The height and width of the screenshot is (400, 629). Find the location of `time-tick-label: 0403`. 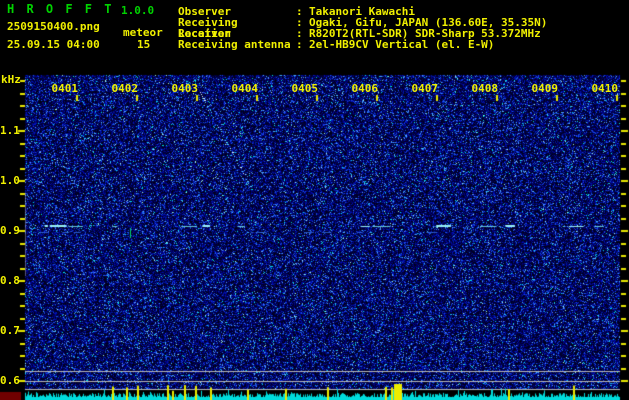

time-tick-label: 0403 is located at coordinates (185, 88).